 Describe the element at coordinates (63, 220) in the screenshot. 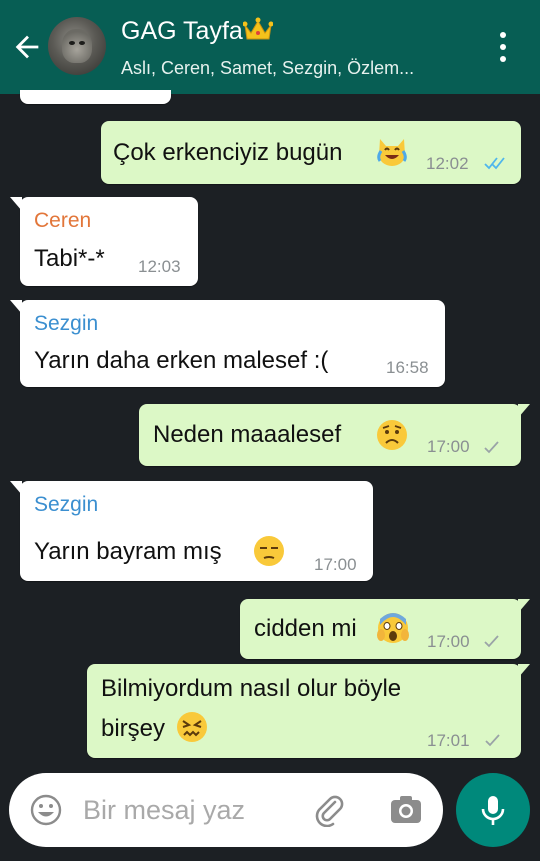

I see `message-sender: Ceren` at that location.